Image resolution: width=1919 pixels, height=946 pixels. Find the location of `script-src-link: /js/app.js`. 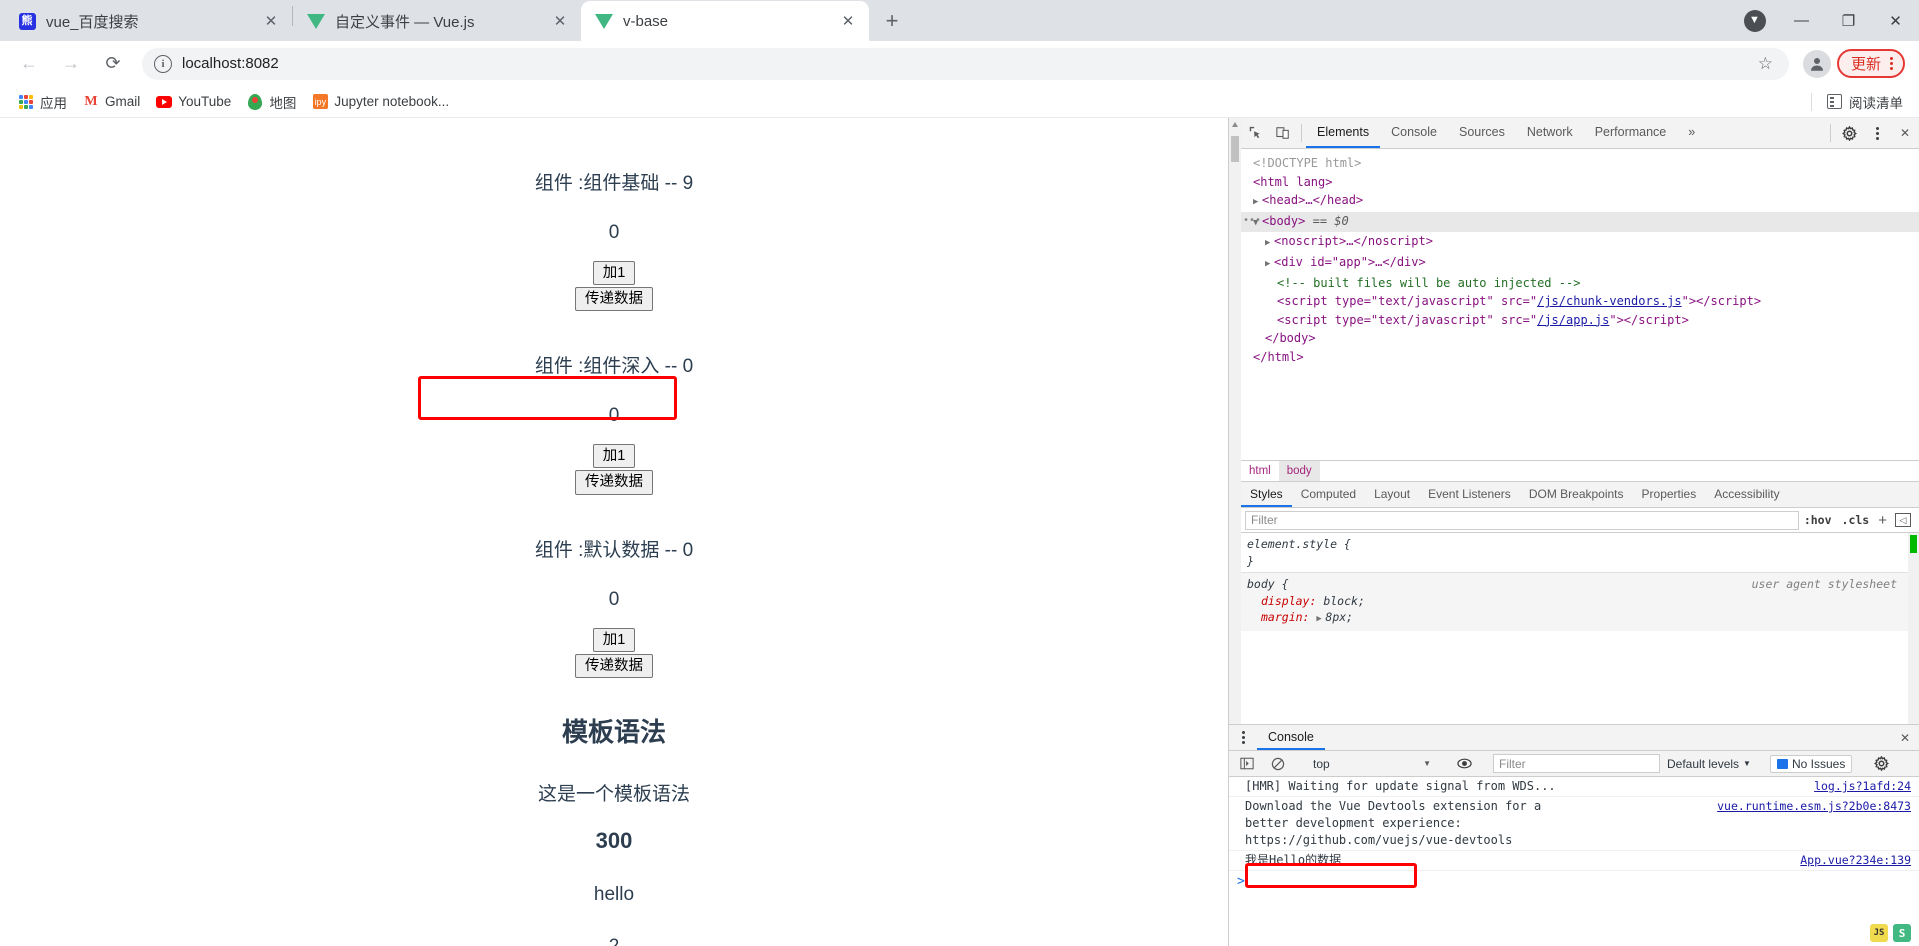

script-src-link: /js/app.js is located at coordinates (1573, 320).